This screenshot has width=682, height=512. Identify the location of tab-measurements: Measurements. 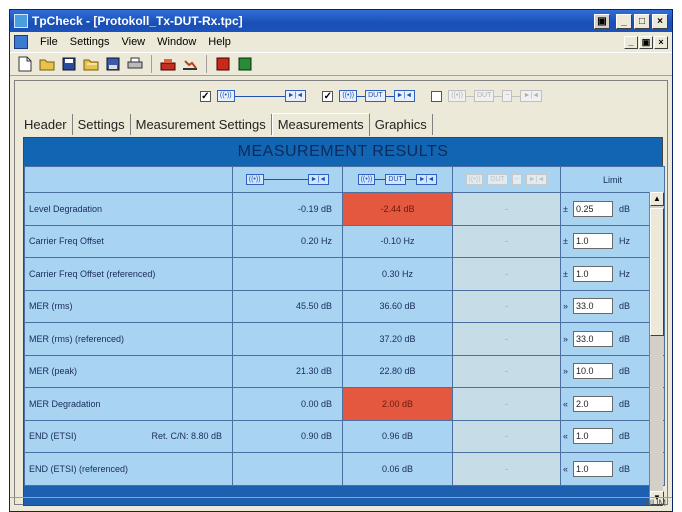
(320, 124).